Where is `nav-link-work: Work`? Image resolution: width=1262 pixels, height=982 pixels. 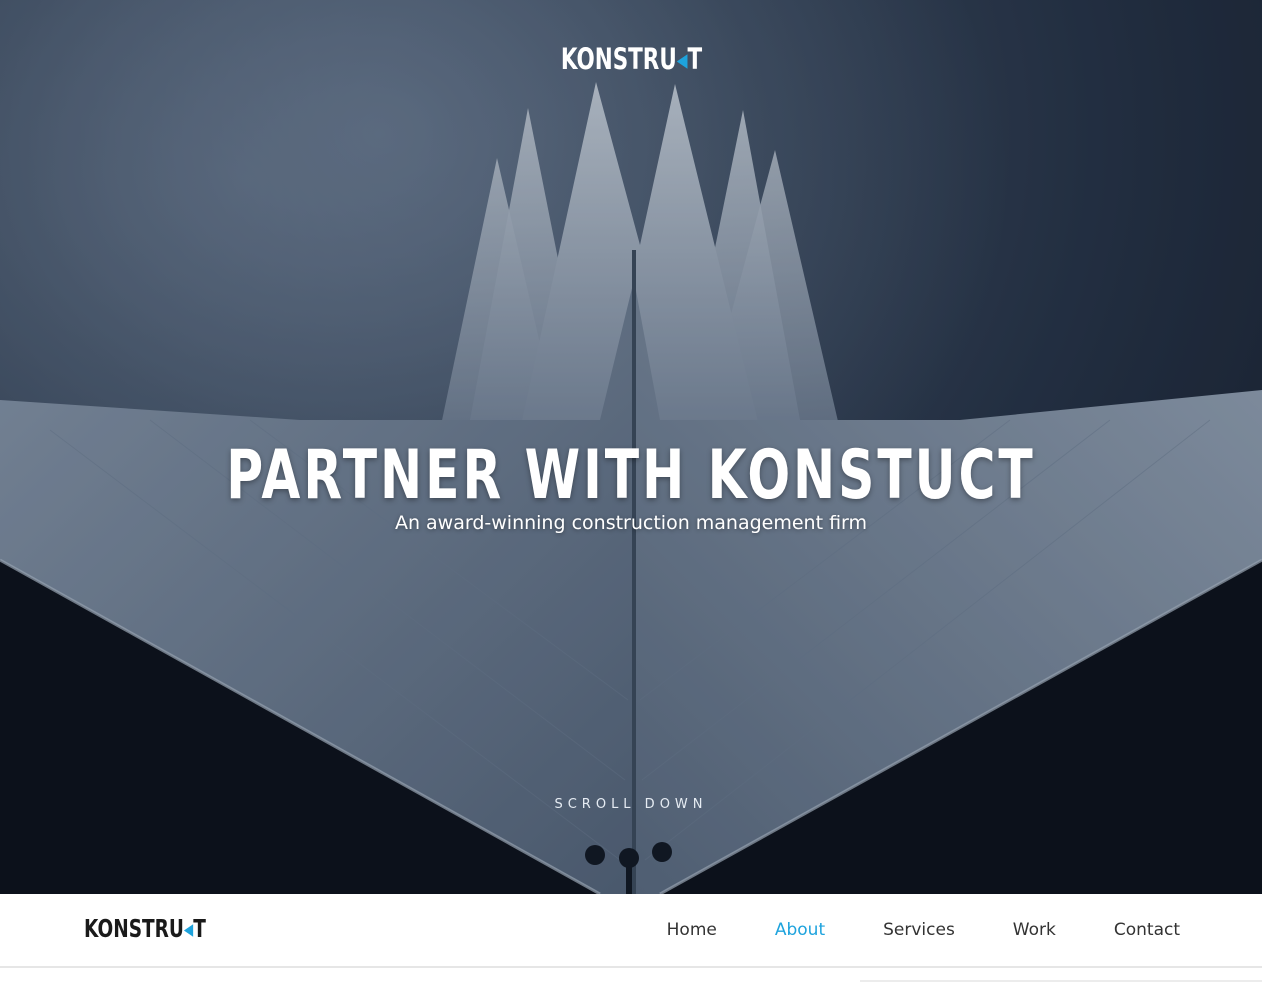
nav-link-work: Work is located at coordinates (1034, 930).